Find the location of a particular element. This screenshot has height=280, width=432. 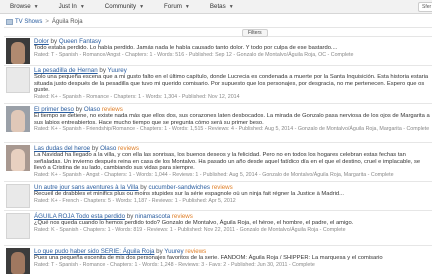

search-input: Sfer is located at coordinates (425, 7).